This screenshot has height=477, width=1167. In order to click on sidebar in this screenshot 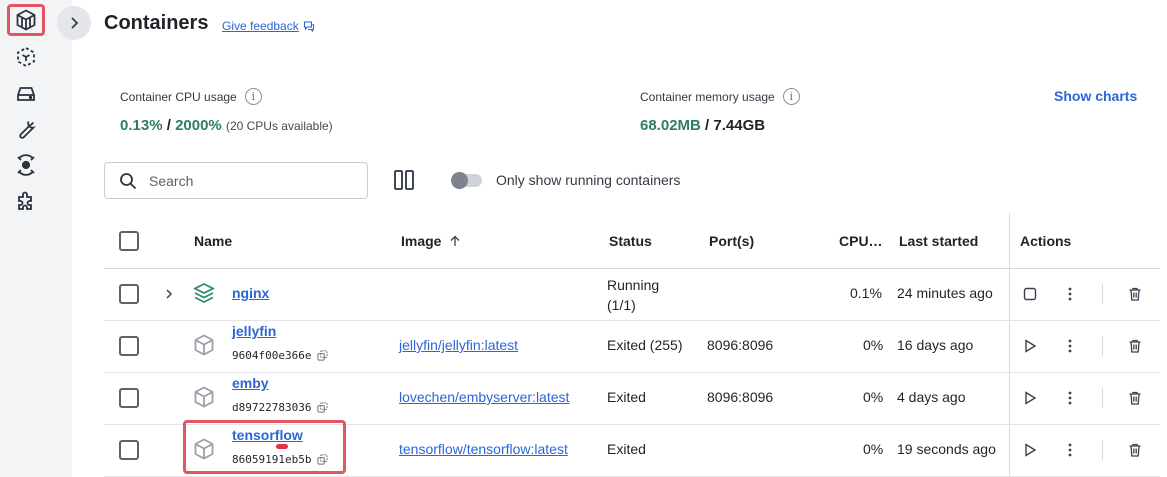, I will do `click(36, 238)`.